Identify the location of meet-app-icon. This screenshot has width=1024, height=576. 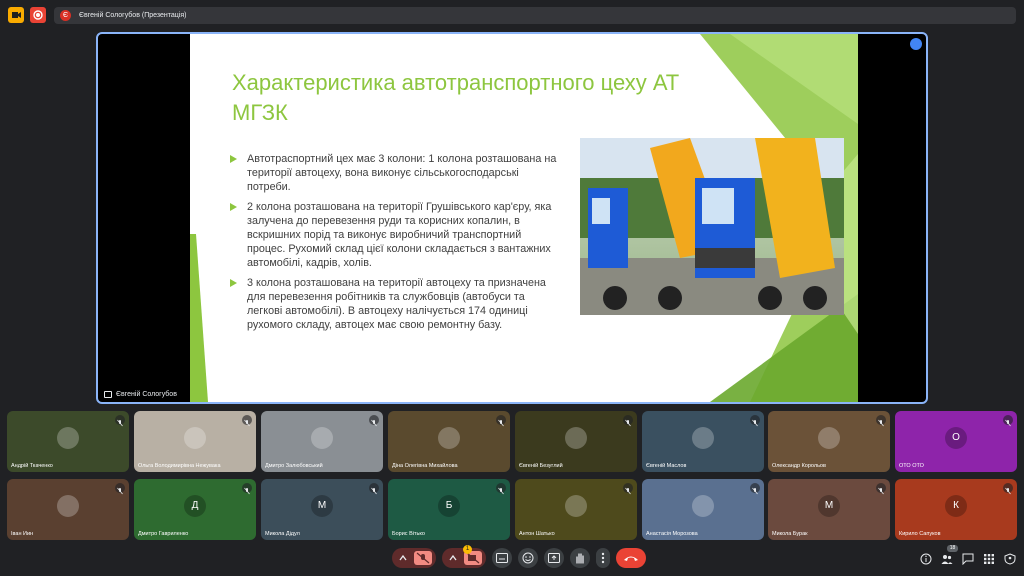
(16, 15).